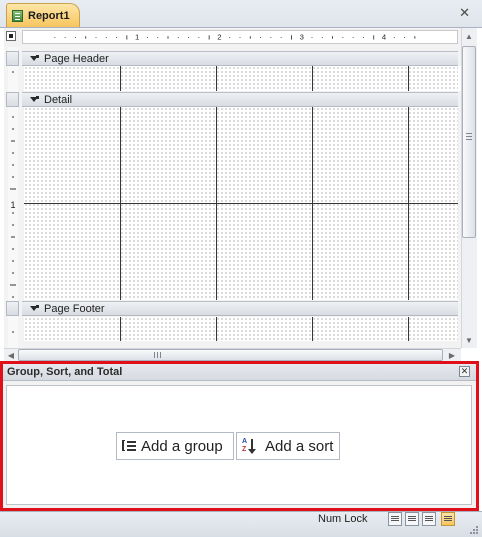  What do you see at coordinates (469, 341) in the screenshot?
I see `scroll-down-icon: ▼` at bounding box center [469, 341].